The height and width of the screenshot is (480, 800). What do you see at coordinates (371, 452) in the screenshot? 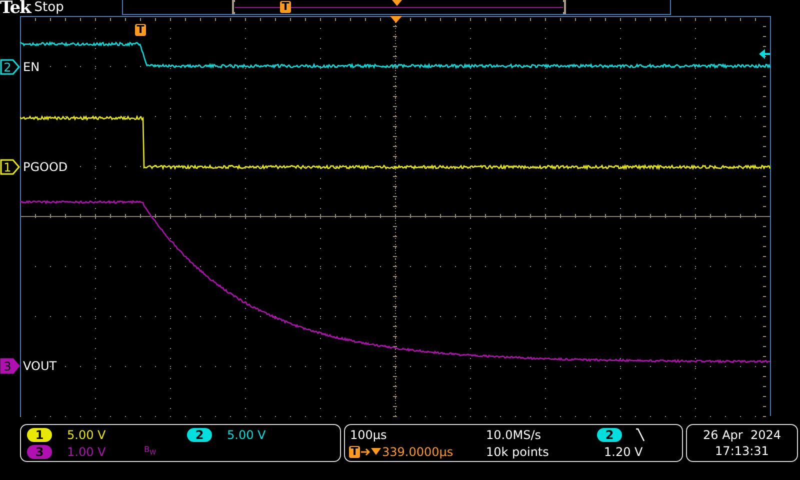
I see `delay-arrow-icon` at bounding box center [371, 452].